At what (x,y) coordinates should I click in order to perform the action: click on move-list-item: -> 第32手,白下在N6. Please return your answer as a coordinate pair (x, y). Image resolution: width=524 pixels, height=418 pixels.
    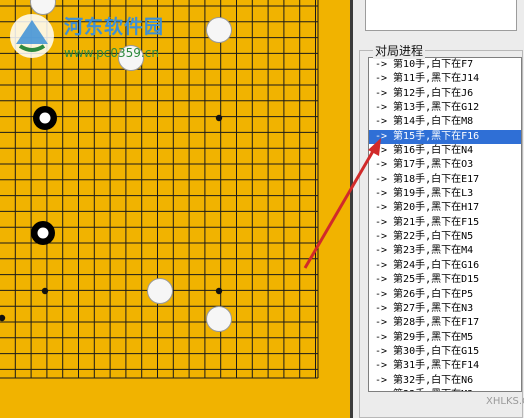
    Looking at the image, I should click on (445, 381).